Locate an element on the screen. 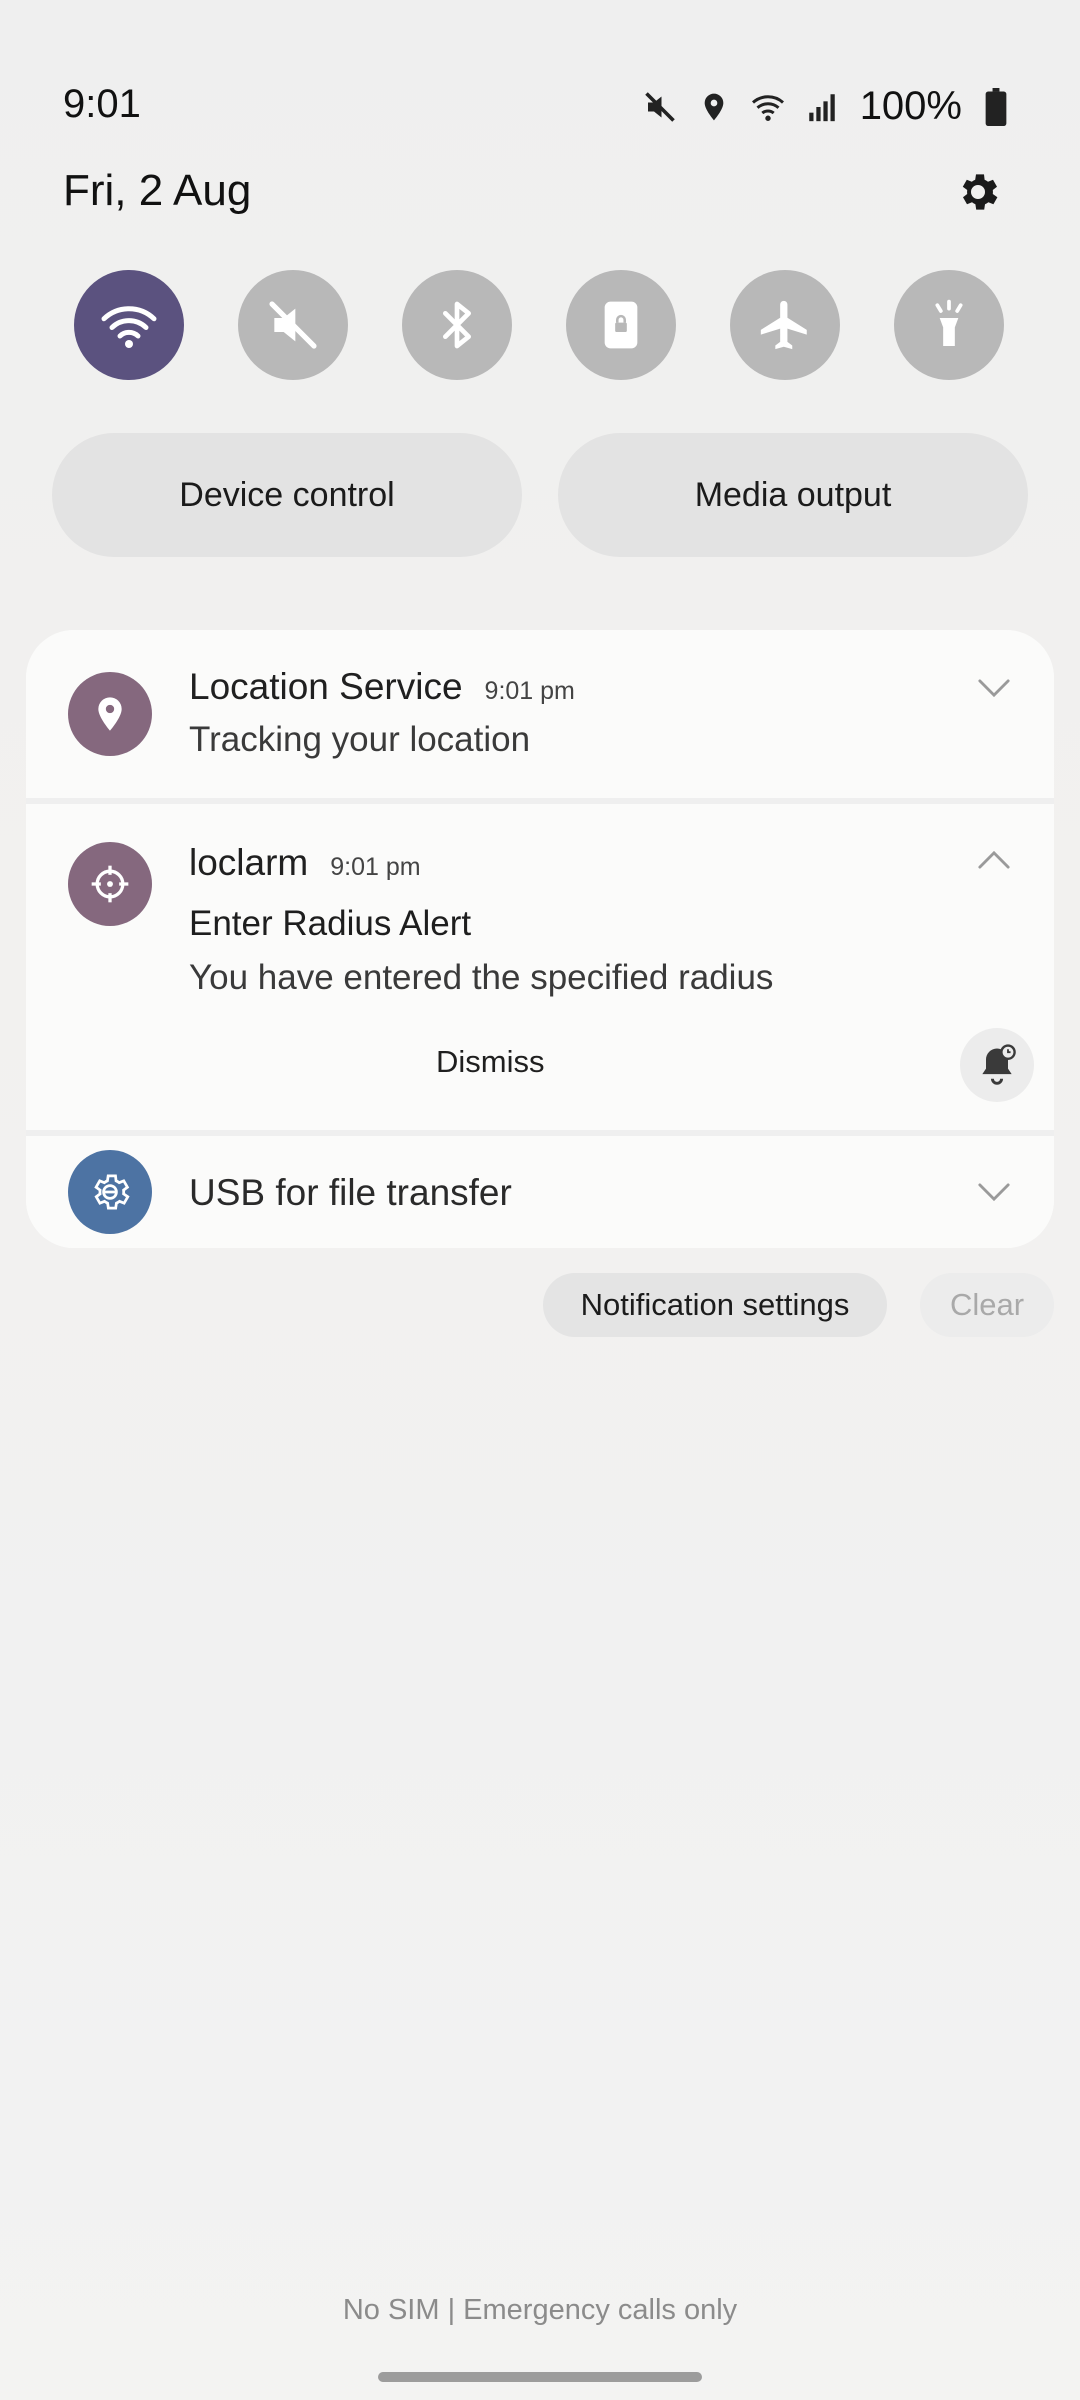  flashlight-icon is located at coordinates (949, 322).